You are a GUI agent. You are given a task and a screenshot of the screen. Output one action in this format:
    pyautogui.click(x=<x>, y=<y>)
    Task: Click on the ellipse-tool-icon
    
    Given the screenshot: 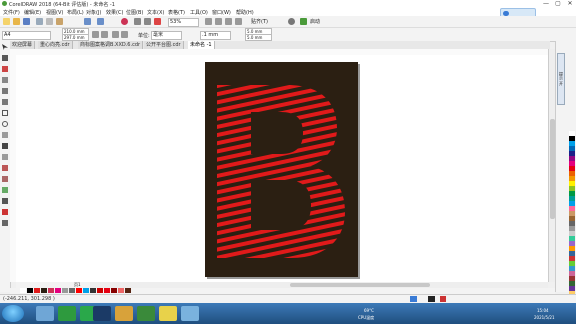 What is the action you would take?
    pyautogui.click(x=5, y=124)
    